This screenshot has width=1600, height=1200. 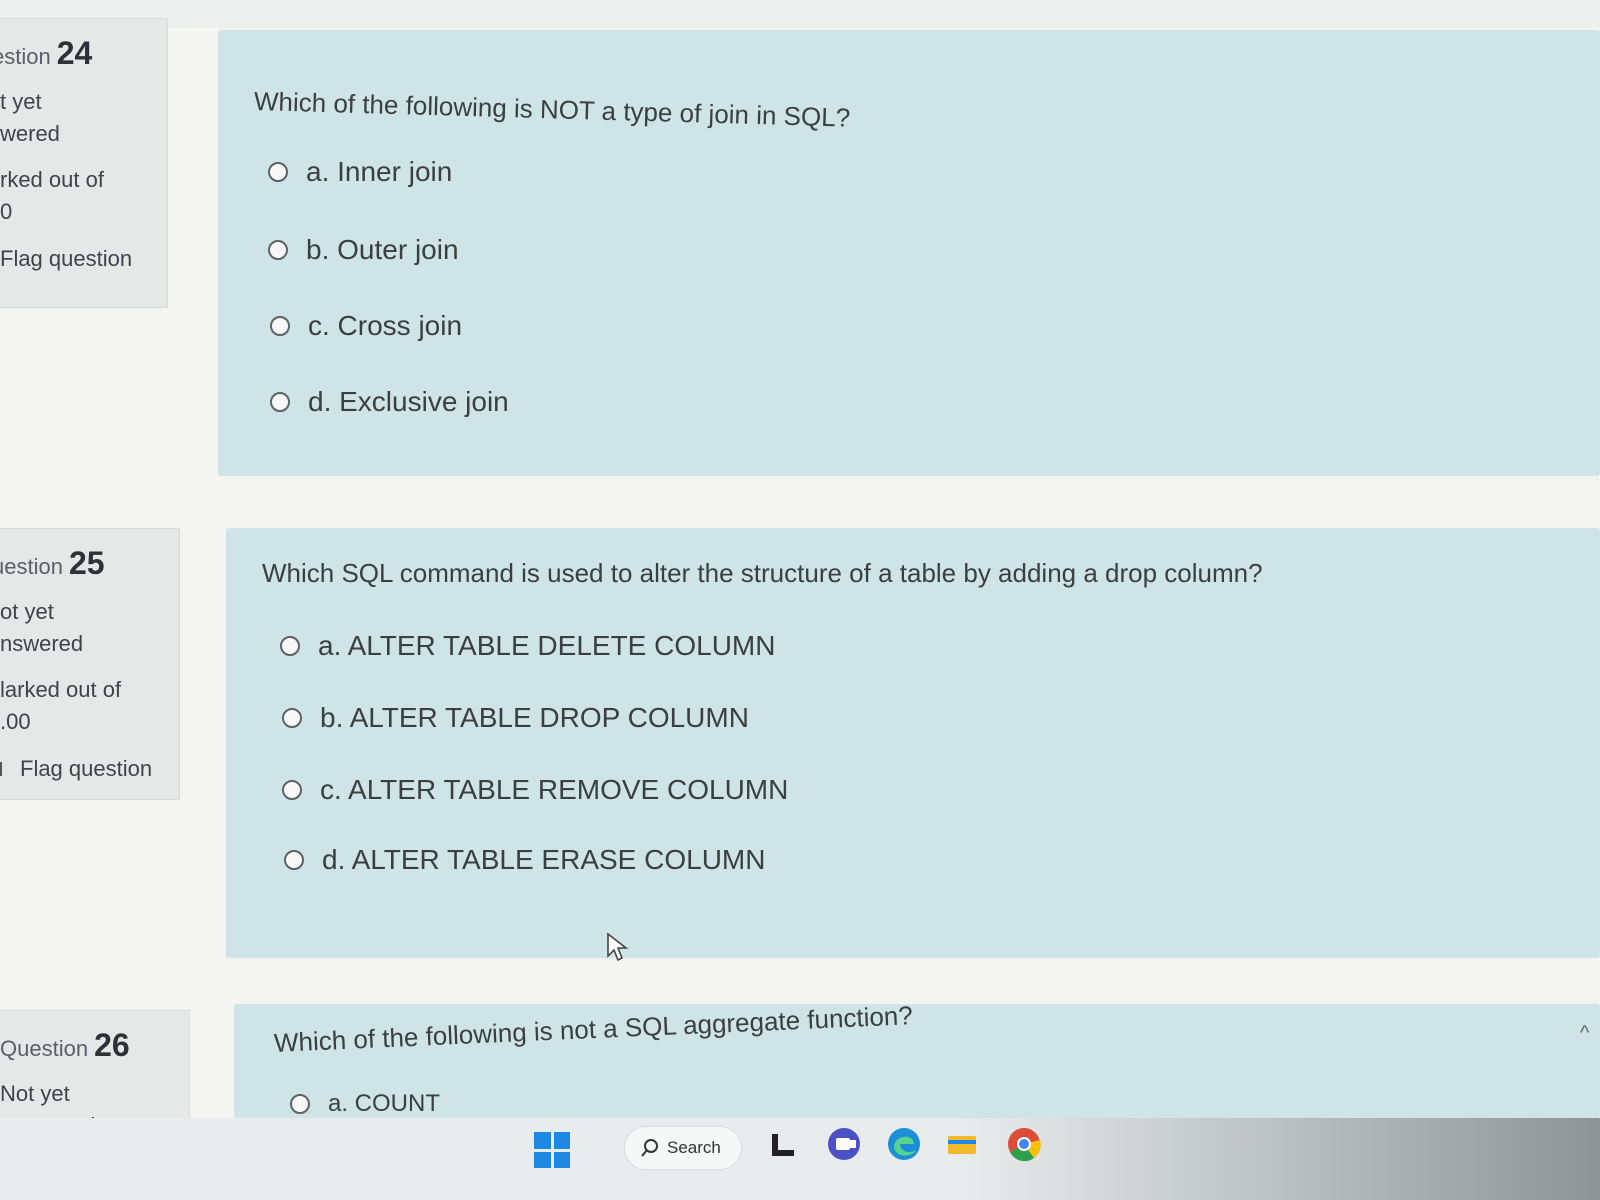 What do you see at coordinates (389, 402) in the screenshot?
I see `option-d: d. Exclusive join` at bounding box center [389, 402].